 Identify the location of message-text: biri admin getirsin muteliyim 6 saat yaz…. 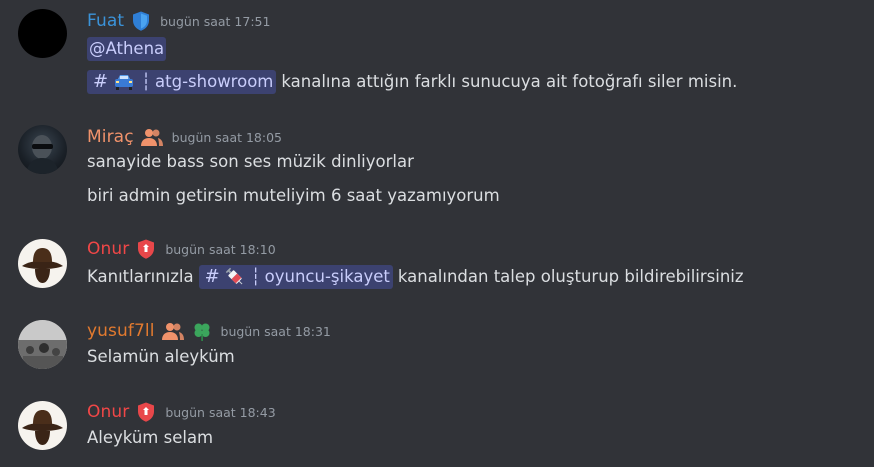
(293, 195).